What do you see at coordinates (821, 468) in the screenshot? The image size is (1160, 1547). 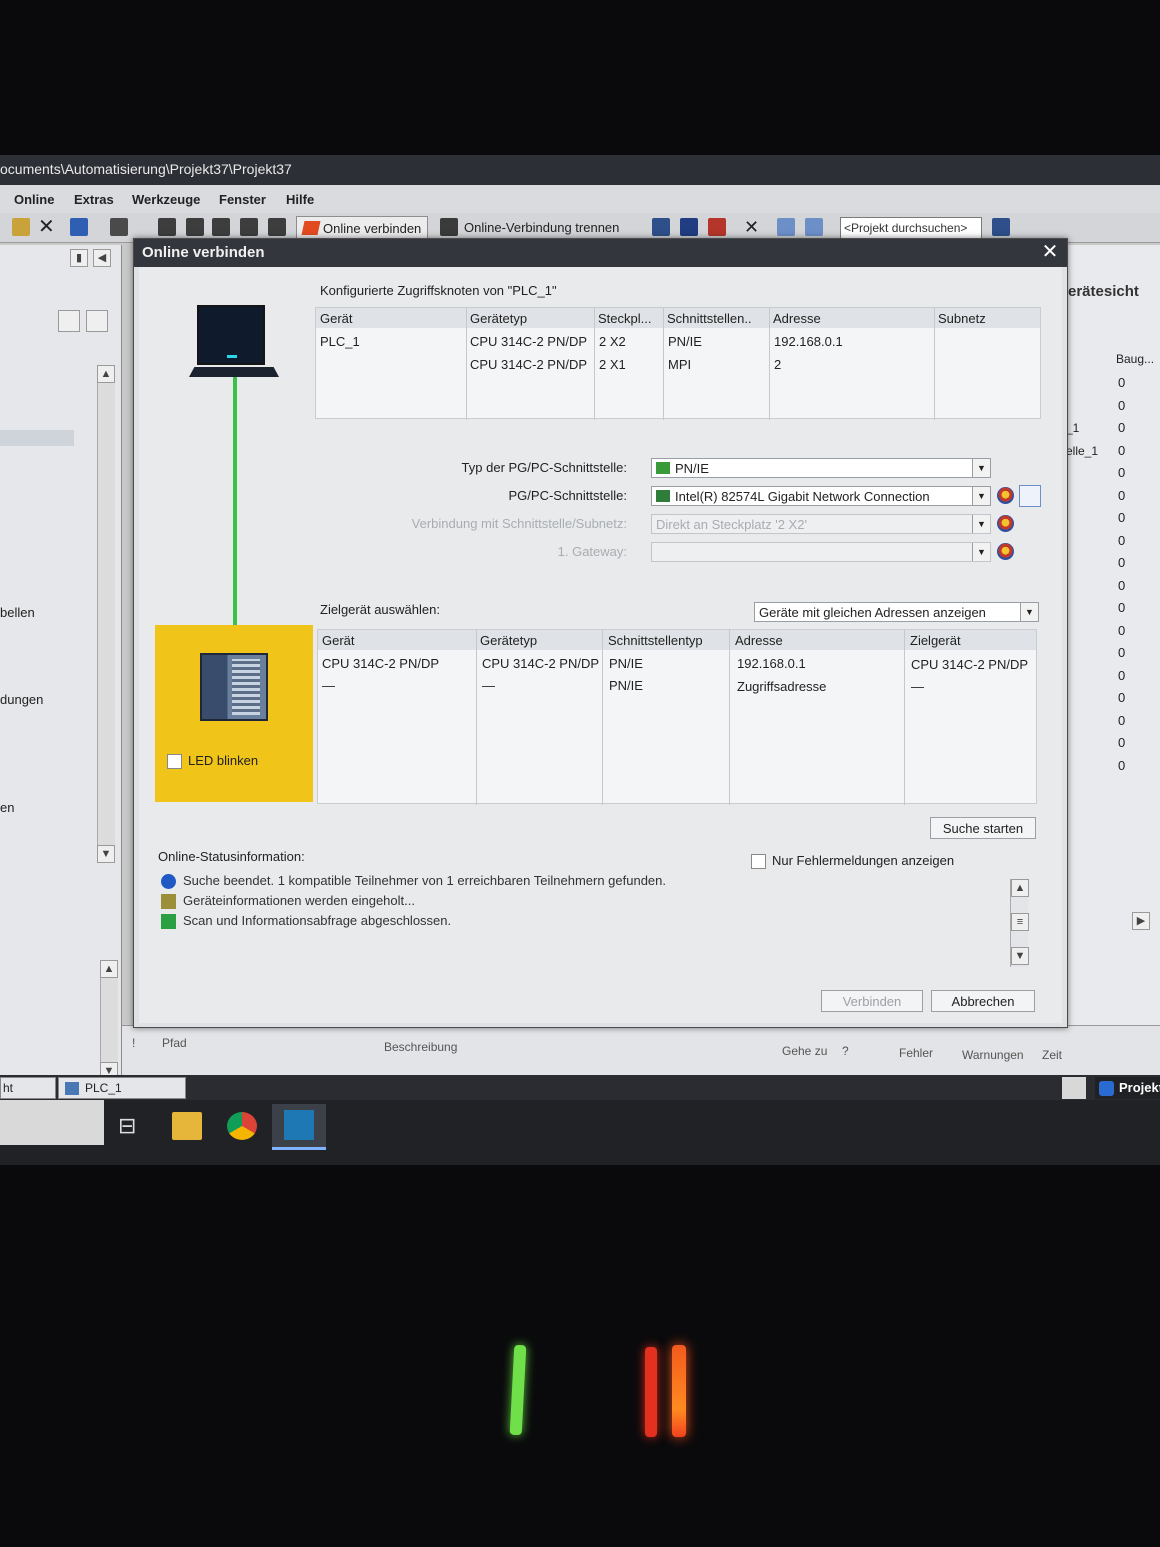 I see `interface-type-select: PN/IE ▼` at bounding box center [821, 468].